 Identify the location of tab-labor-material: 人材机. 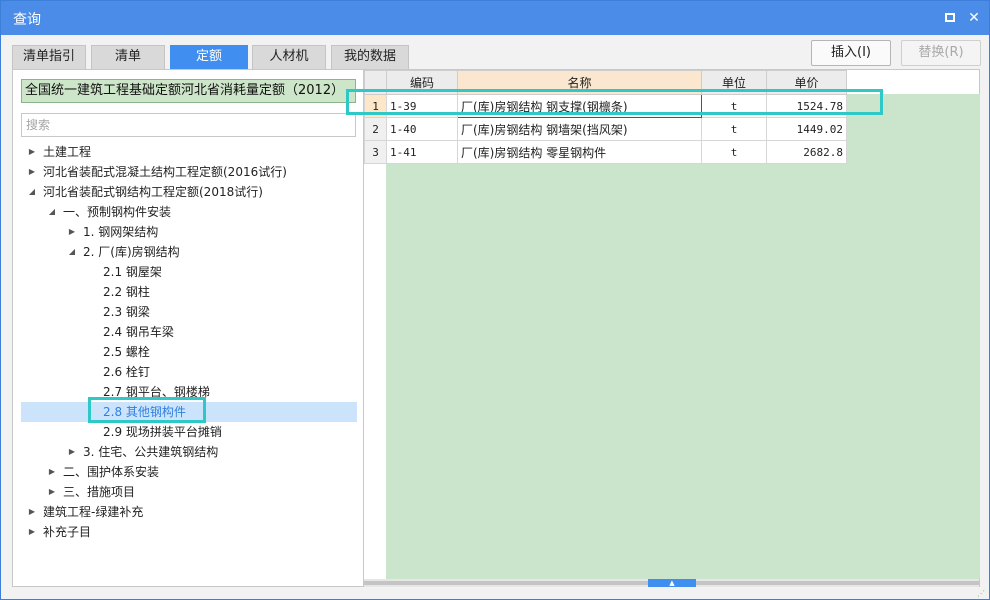
(289, 57).